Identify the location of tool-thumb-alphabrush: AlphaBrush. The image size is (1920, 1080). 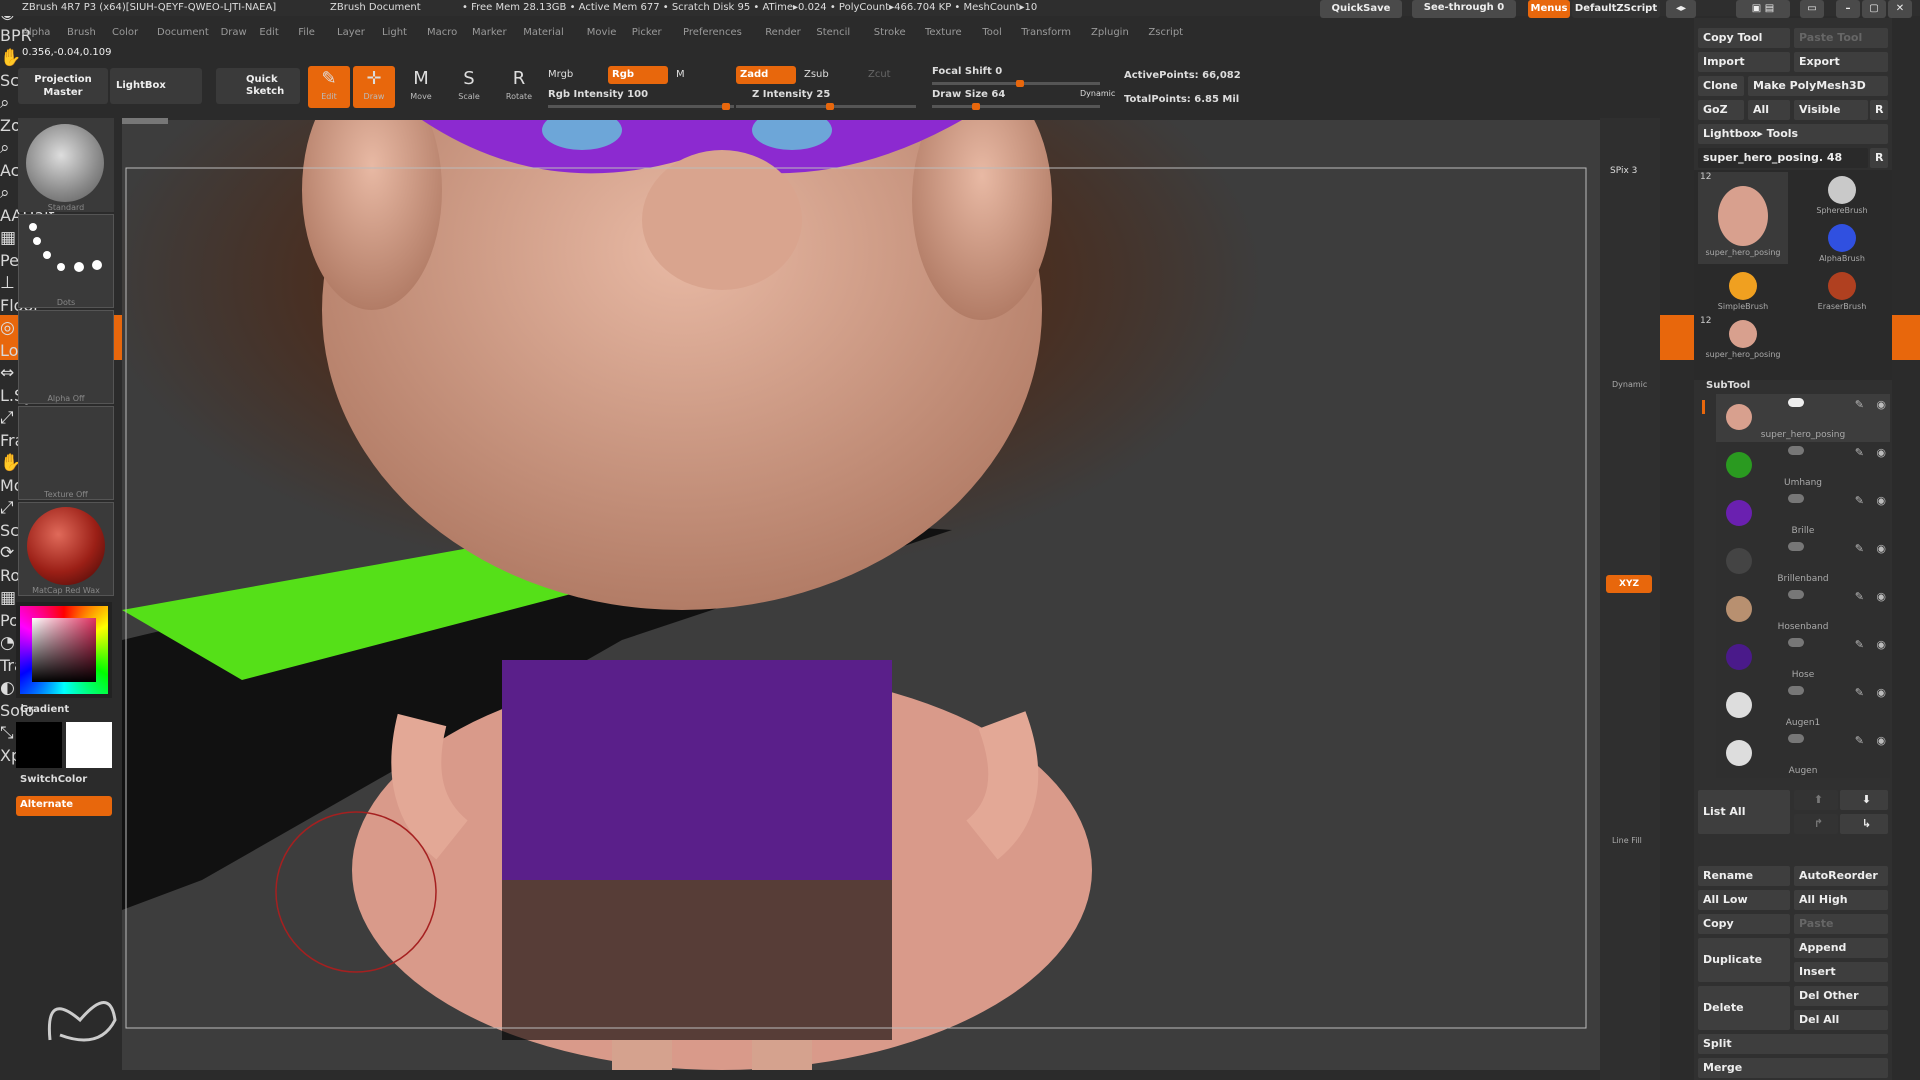
(1842, 244).